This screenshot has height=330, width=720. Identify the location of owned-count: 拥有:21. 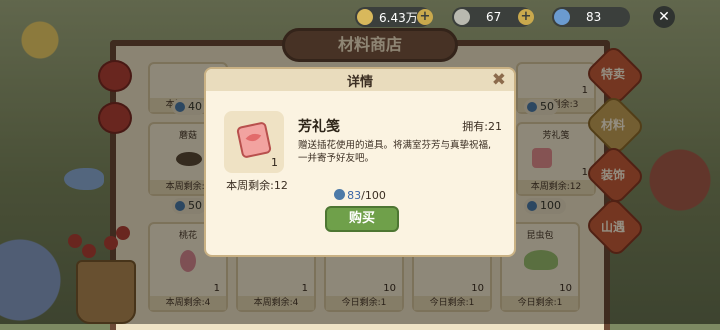
(482, 126).